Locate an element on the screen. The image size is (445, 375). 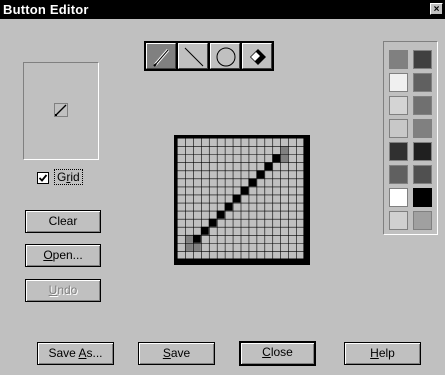
clear-label: Clear is located at coordinates (63, 221).